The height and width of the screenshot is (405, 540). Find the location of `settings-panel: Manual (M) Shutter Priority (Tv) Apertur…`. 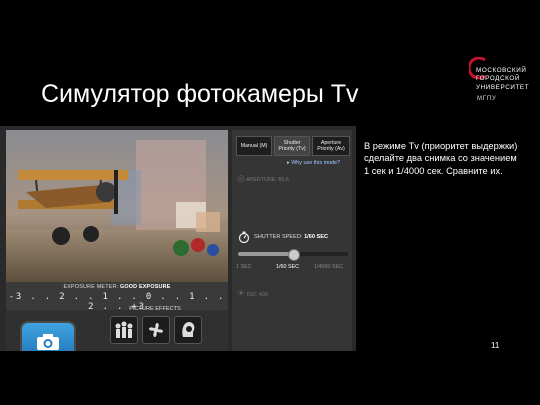

settings-panel: Manual (M) Shutter Priority (Tv) Apertur… is located at coordinates (292, 240).